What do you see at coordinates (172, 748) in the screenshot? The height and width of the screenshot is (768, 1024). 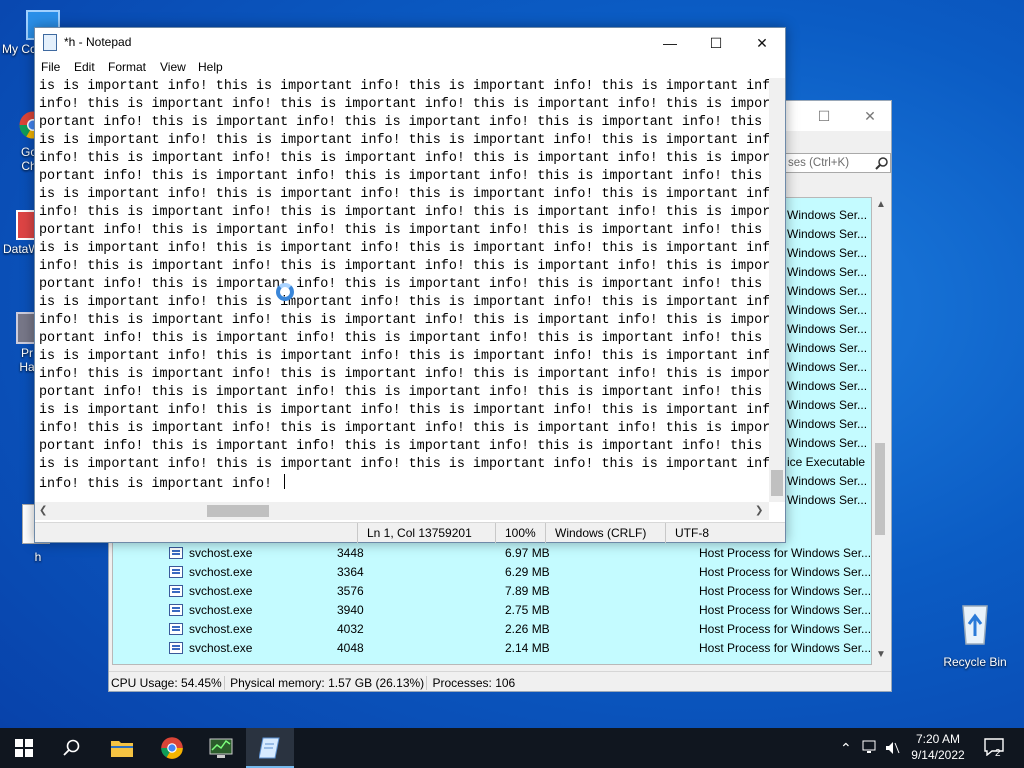 I see `chrome-button` at bounding box center [172, 748].